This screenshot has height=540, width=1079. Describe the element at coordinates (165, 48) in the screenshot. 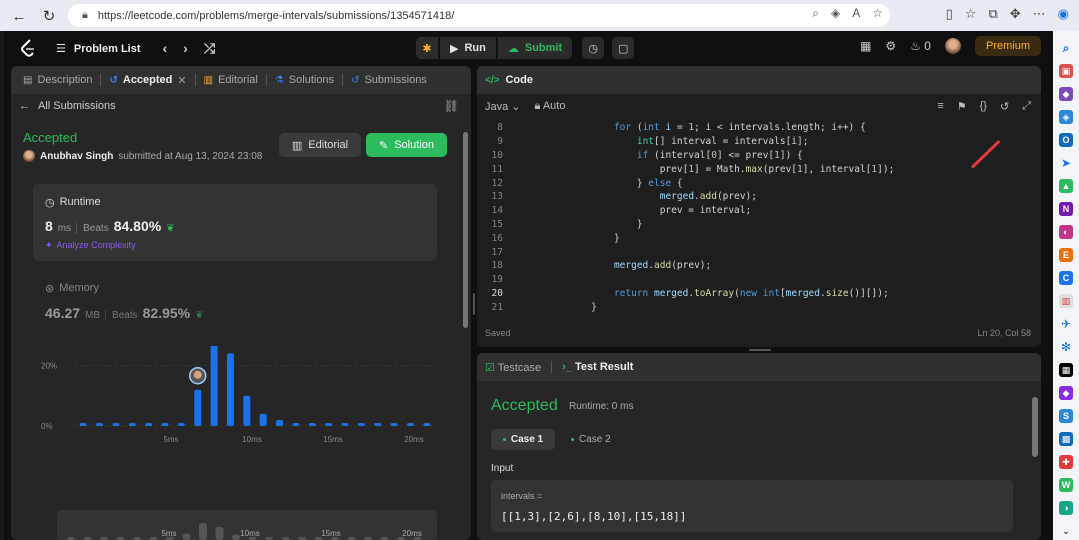

I see `prev-problem-icon: ‹` at that location.